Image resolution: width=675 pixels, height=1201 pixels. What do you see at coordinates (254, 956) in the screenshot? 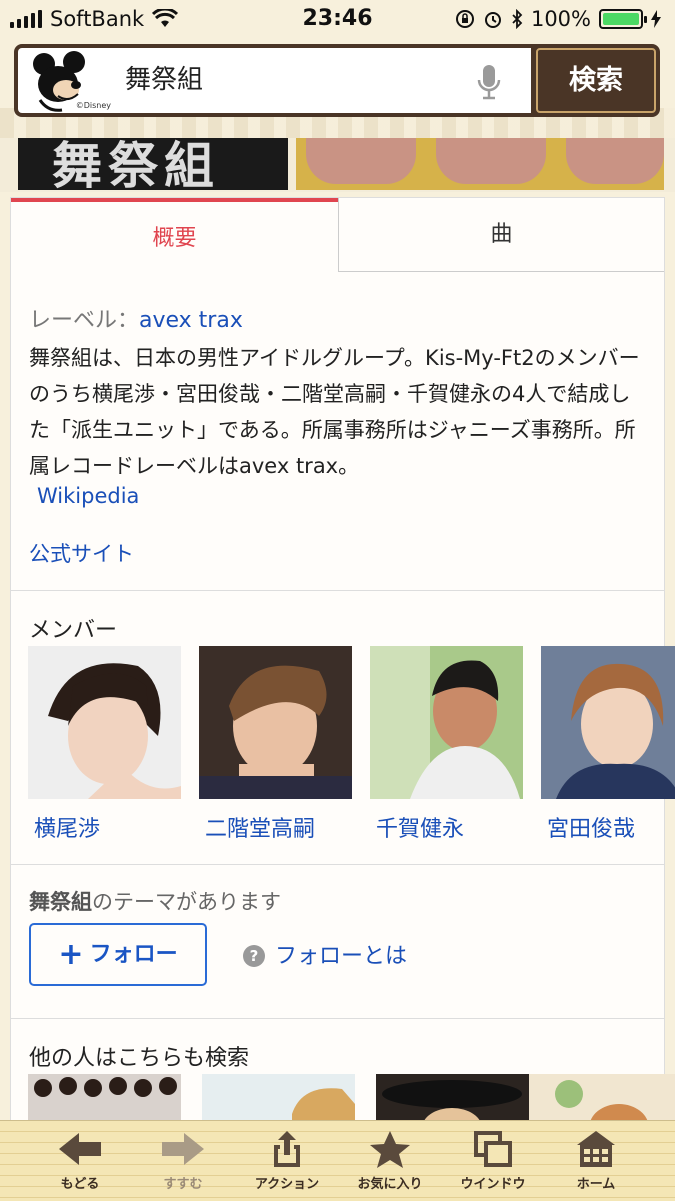
I see `help-icon: ?` at bounding box center [254, 956].